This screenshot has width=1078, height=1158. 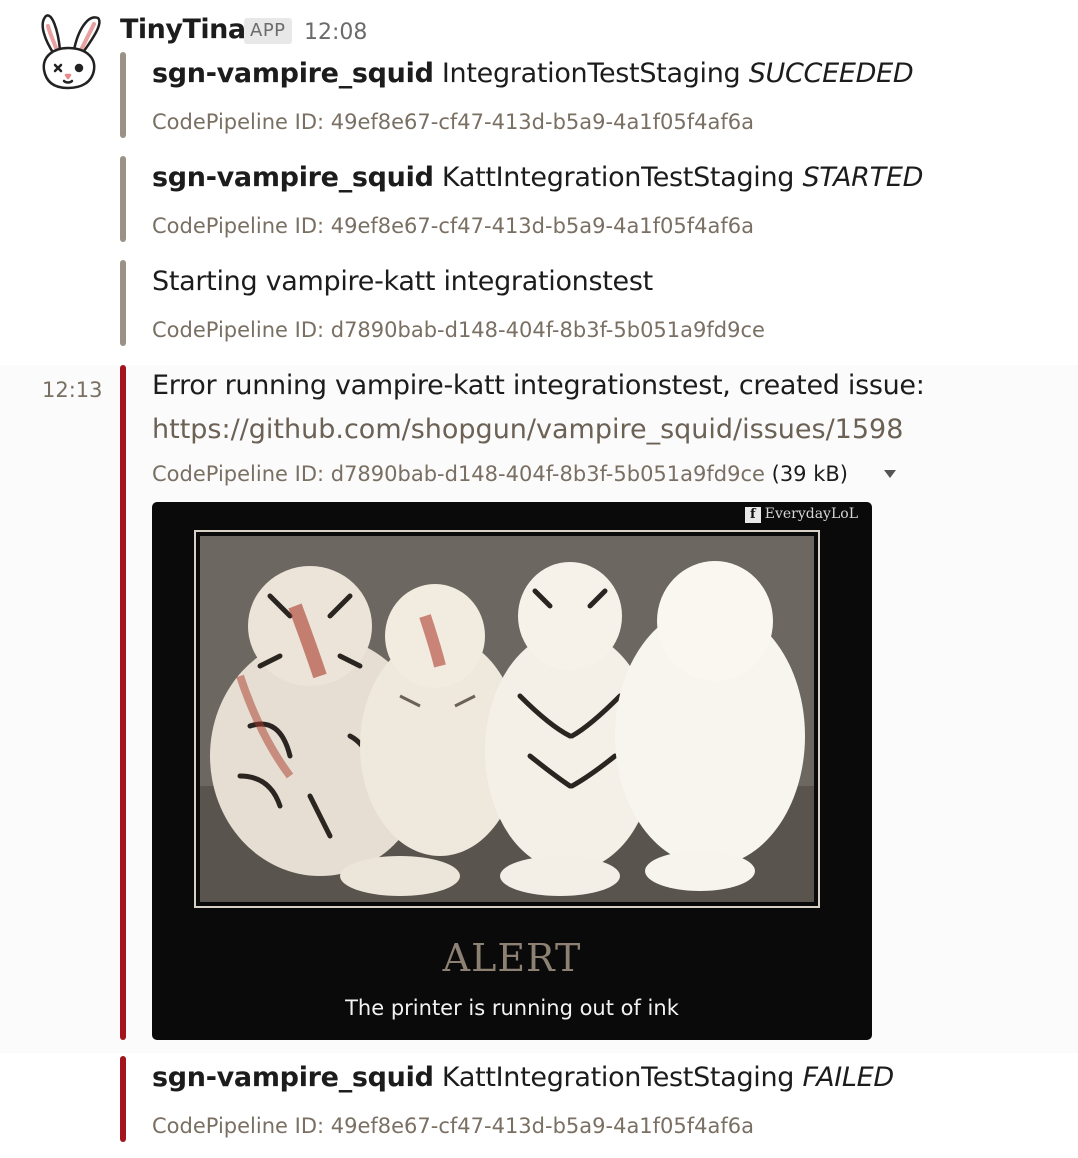 I want to click on image-caption: The printer is running out of ink, so click(x=512, y=1008).